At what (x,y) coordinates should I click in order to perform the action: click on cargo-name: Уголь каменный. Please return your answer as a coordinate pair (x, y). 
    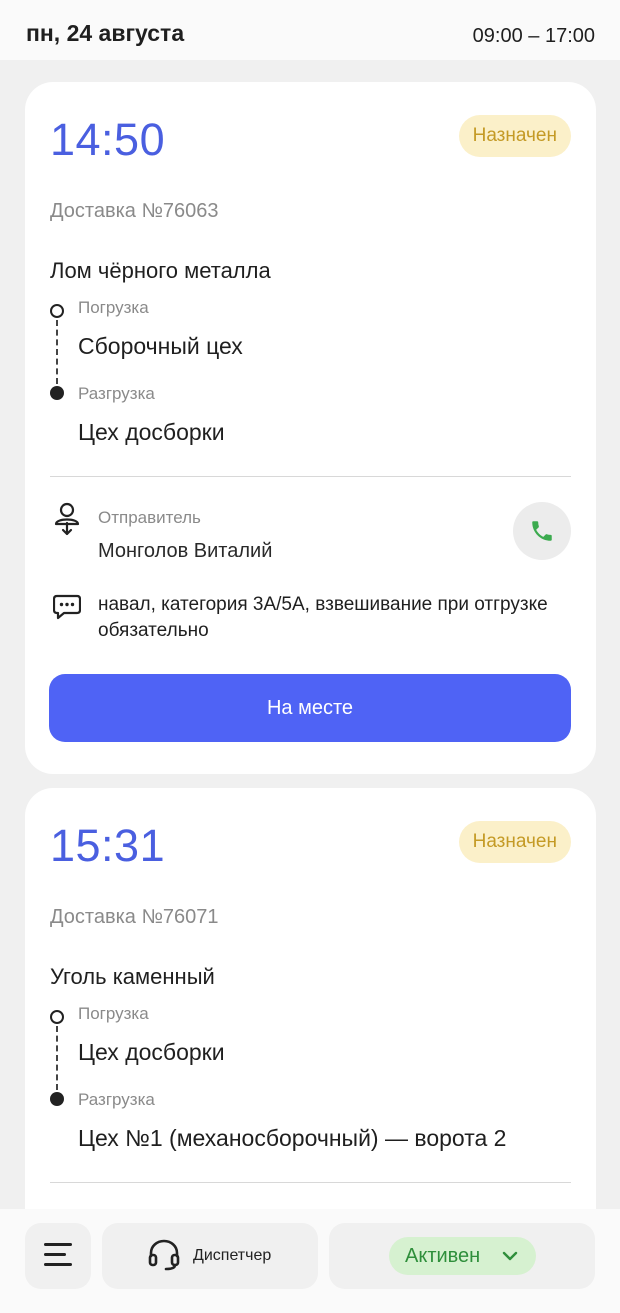
    Looking at the image, I should click on (132, 976).